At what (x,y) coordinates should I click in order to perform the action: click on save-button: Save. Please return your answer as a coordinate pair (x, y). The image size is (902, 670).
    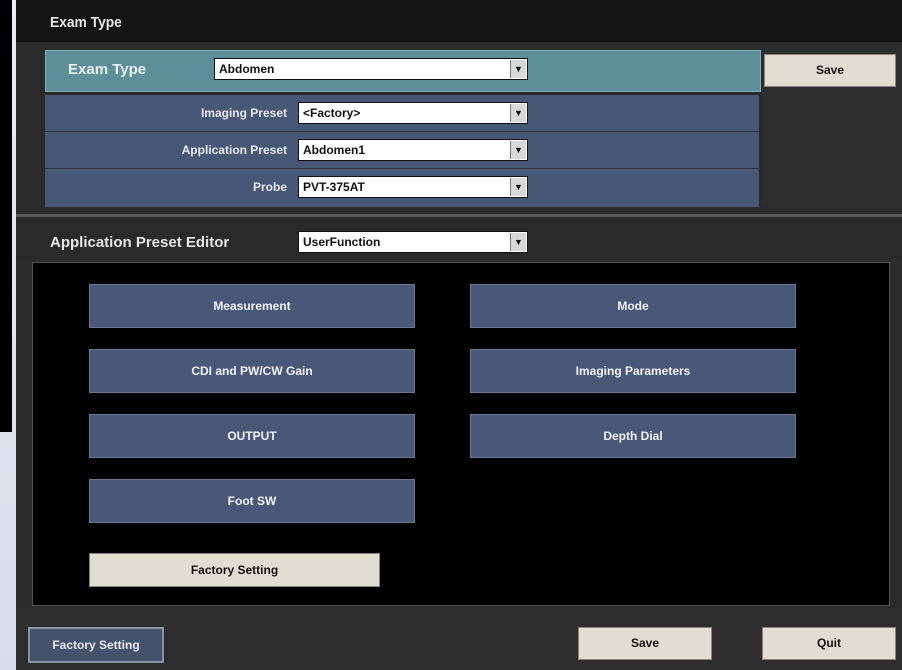
    Looking at the image, I should click on (645, 643).